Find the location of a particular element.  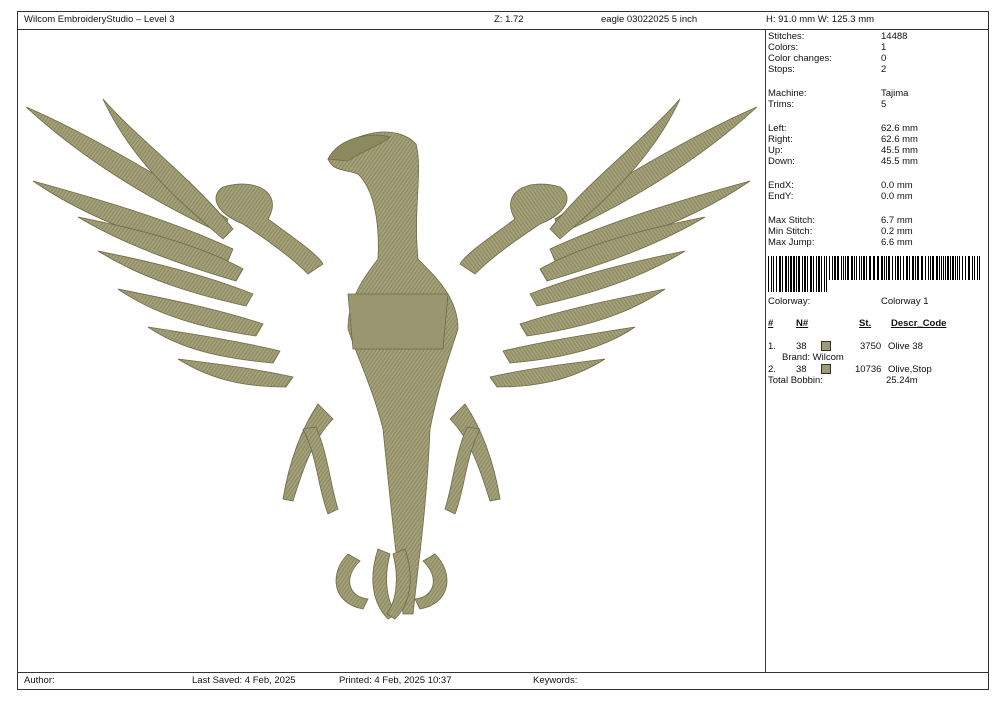

down-value: 45.5 mm is located at coordinates (899, 161).